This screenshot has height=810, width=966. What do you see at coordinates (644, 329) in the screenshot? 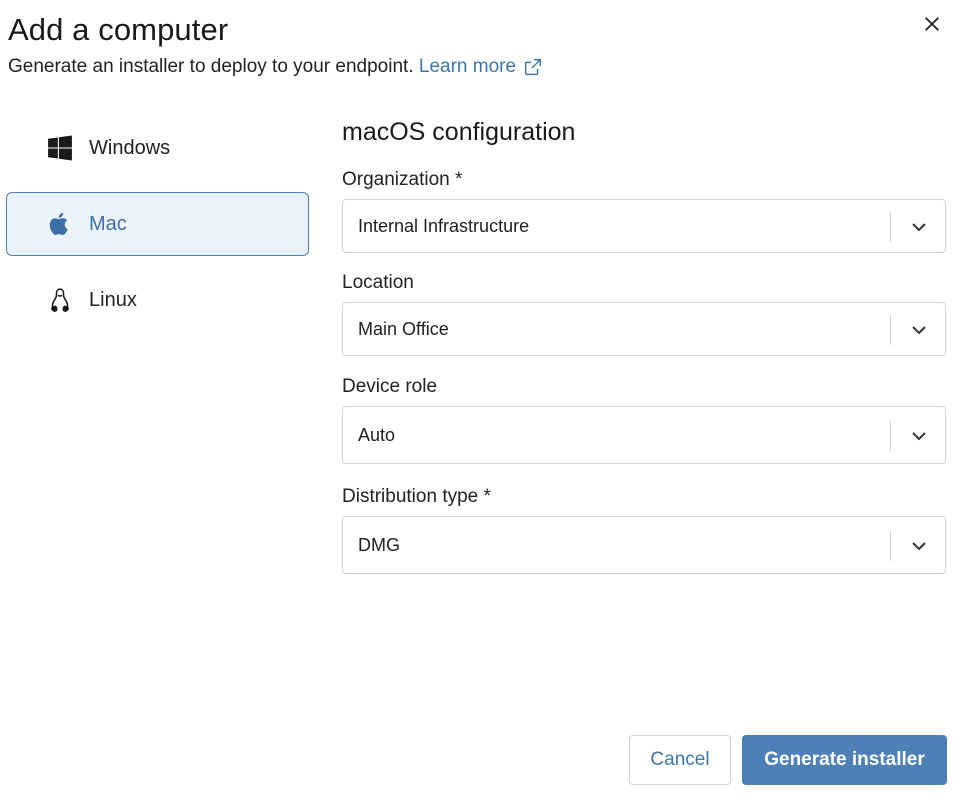
I see `location-select: Main Office` at bounding box center [644, 329].